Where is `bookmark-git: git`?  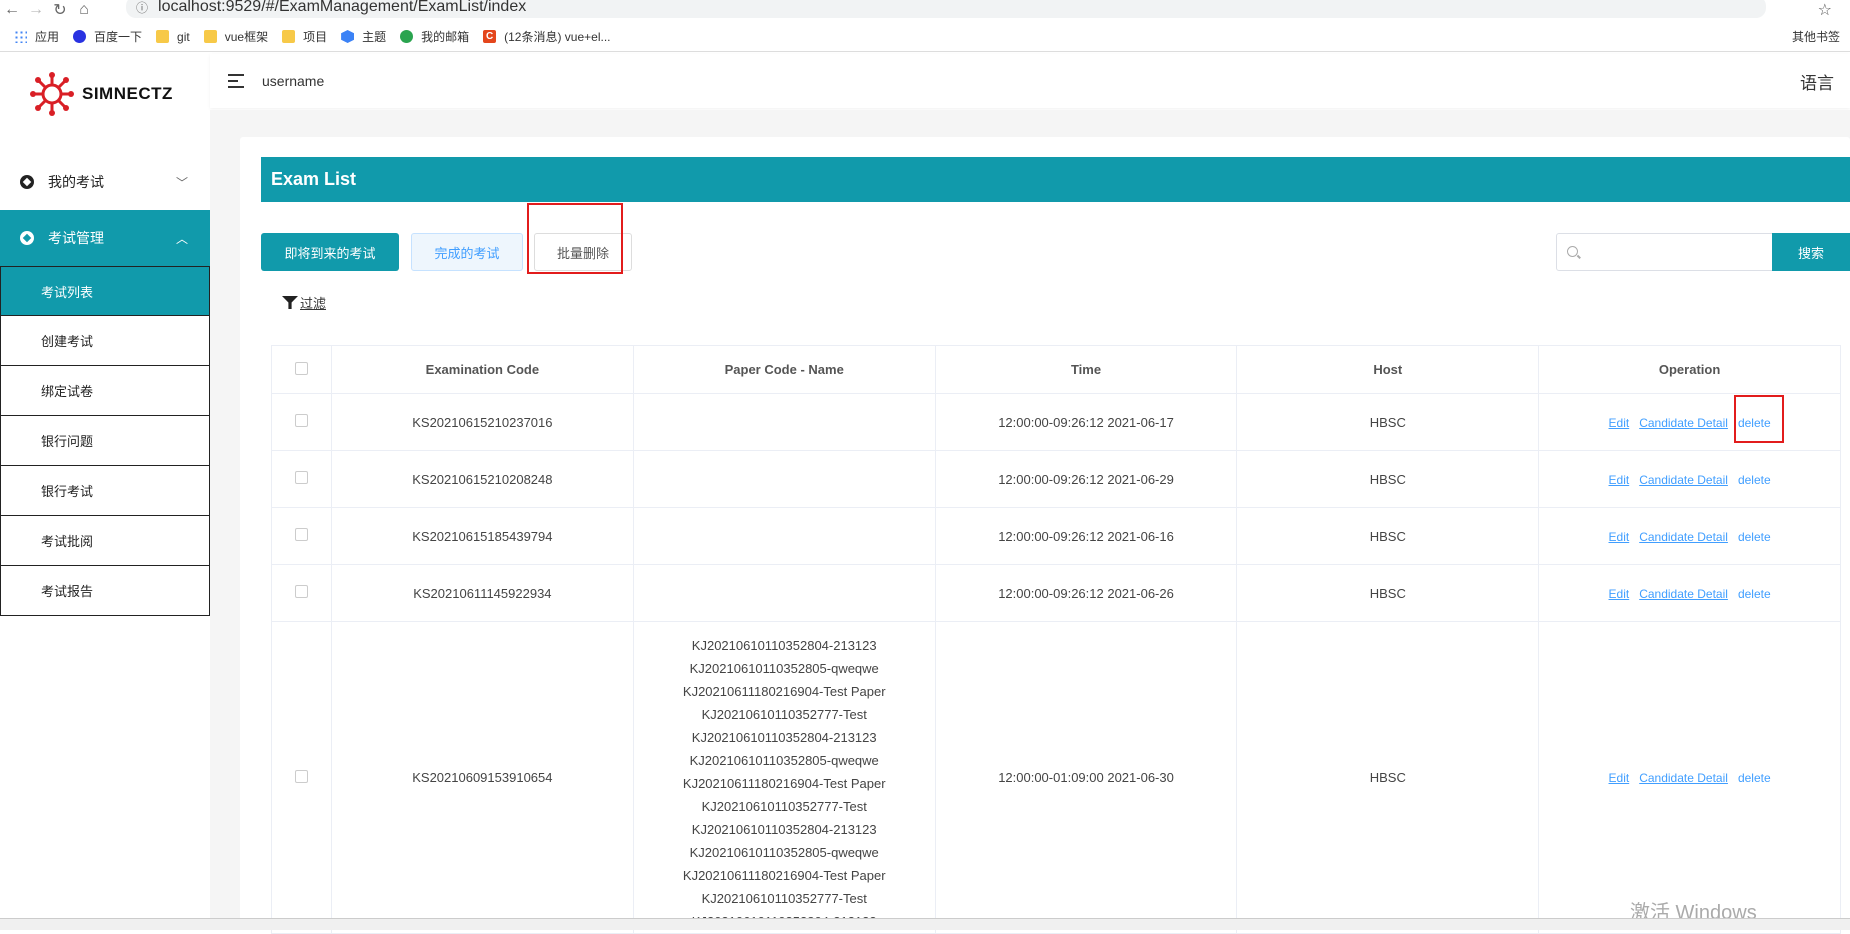
bookmark-git: git is located at coordinates (173, 37).